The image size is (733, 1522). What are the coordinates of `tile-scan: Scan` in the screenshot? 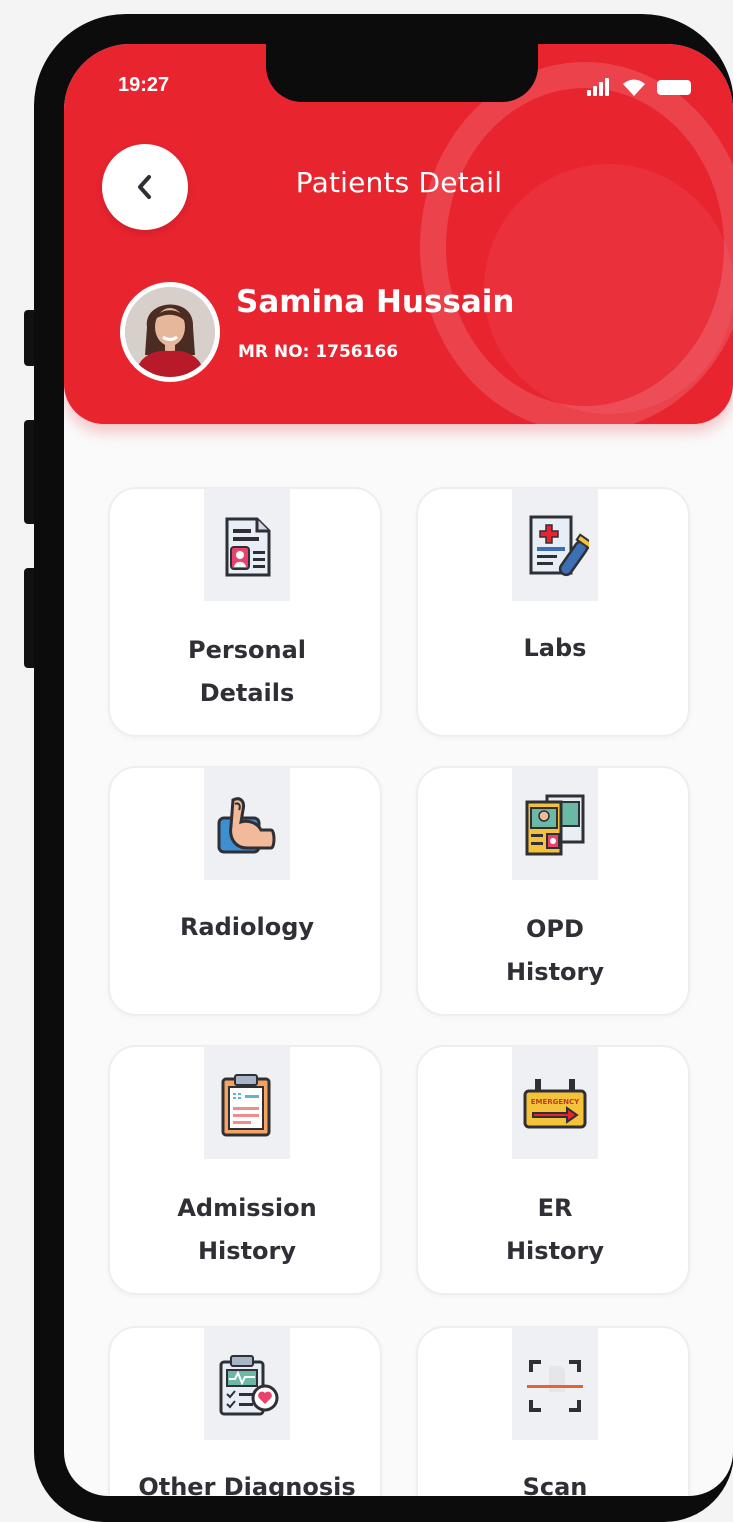 It's located at (553, 1411).